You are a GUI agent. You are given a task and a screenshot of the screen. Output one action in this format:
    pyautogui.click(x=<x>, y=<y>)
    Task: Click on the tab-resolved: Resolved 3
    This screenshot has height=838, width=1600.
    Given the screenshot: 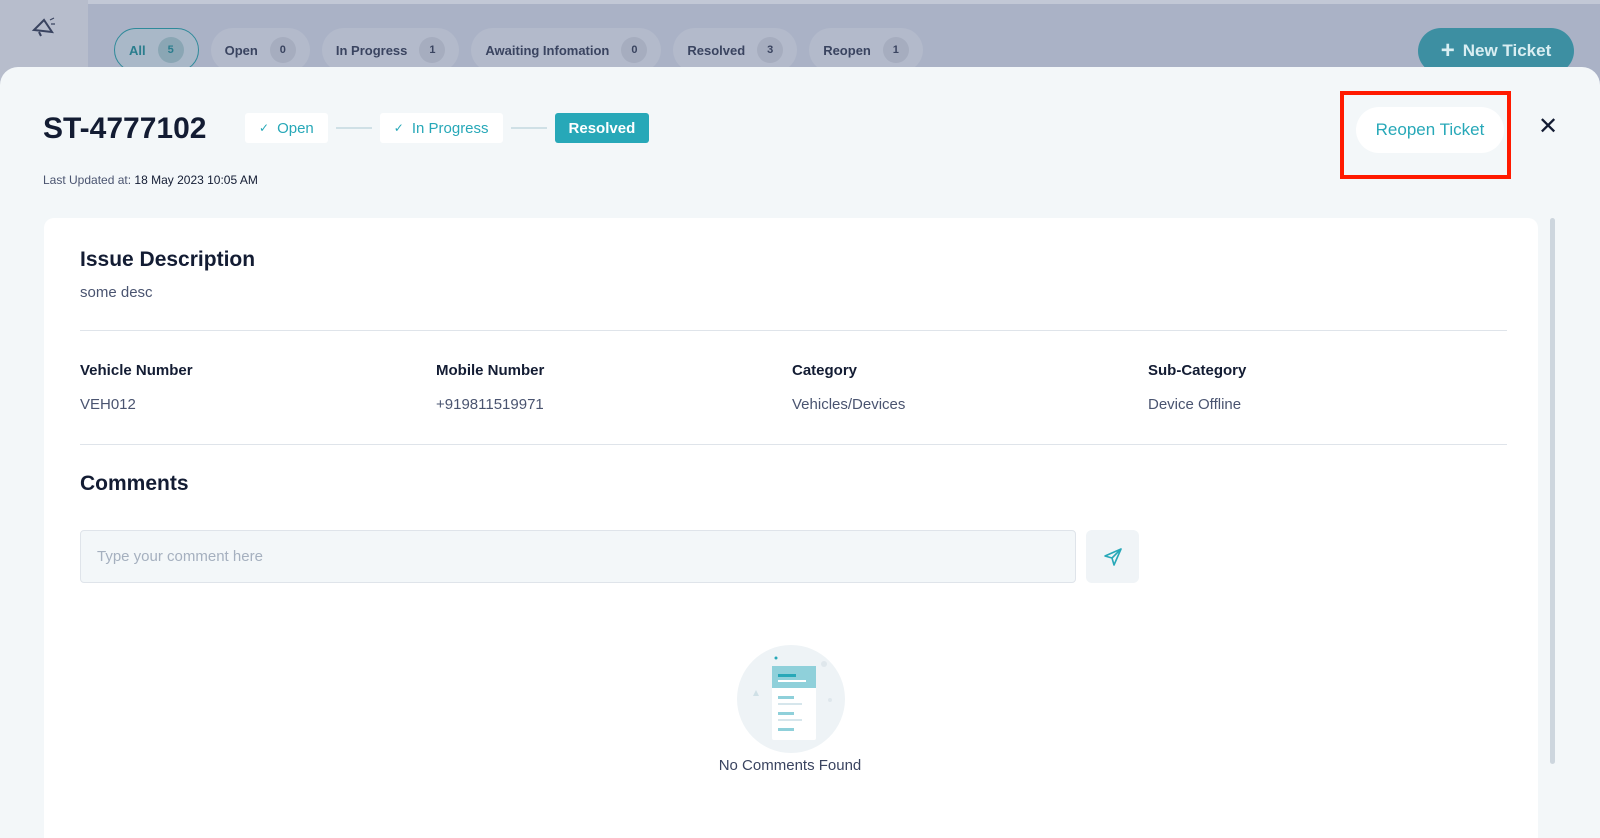 What is the action you would take?
    pyautogui.click(x=735, y=50)
    